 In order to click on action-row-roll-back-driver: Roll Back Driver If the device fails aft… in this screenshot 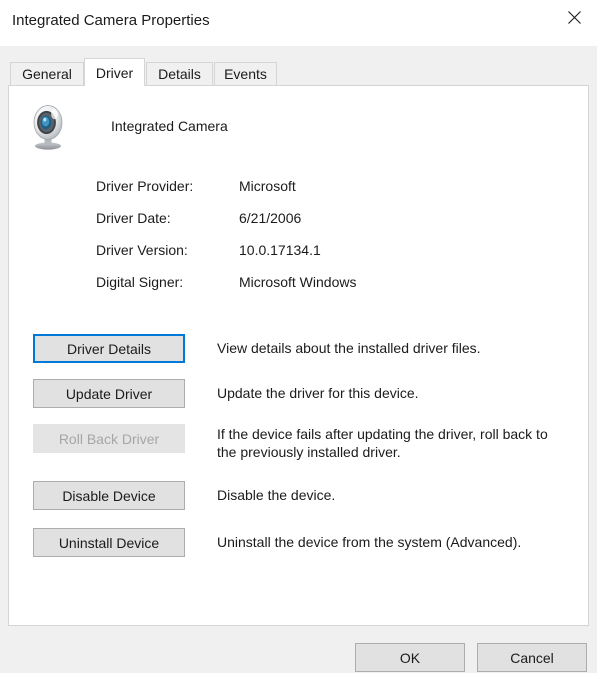, I will do `click(305, 442)`.